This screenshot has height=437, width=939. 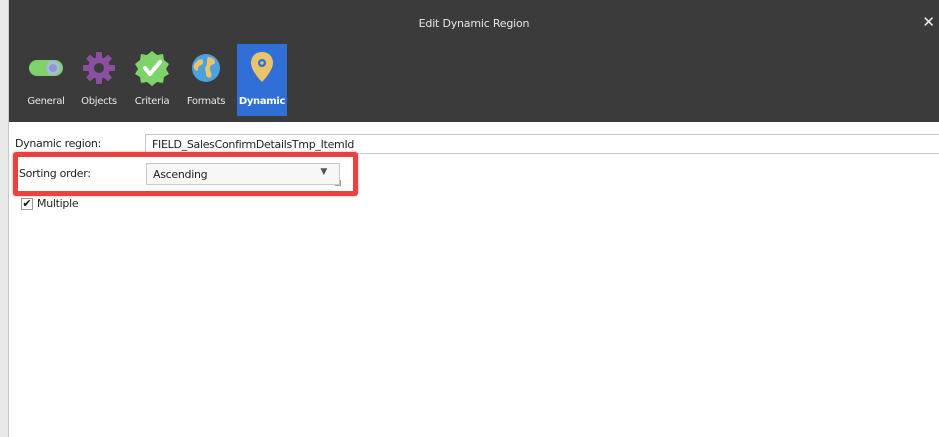 What do you see at coordinates (928, 22) in the screenshot?
I see `close-icon: ✕` at bounding box center [928, 22].